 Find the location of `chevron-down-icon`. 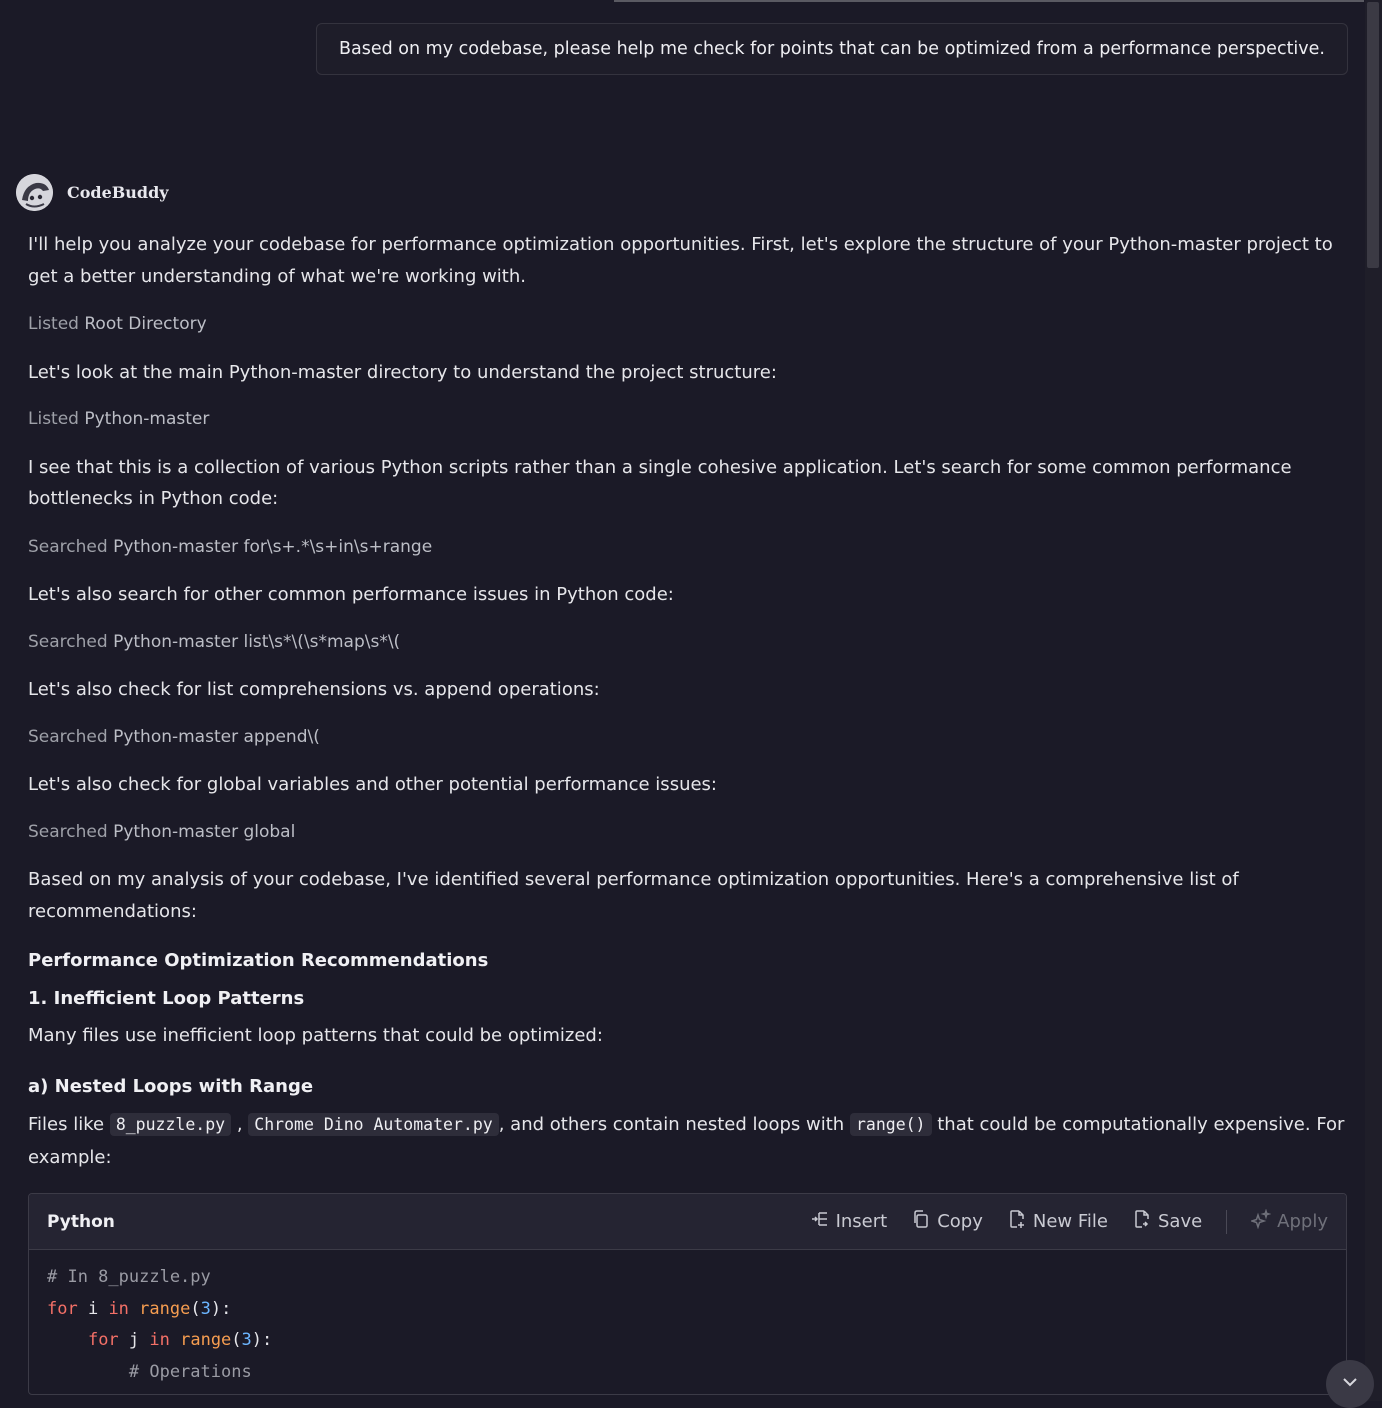

chevron-down-icon is located at coordinates (1350, 1384).